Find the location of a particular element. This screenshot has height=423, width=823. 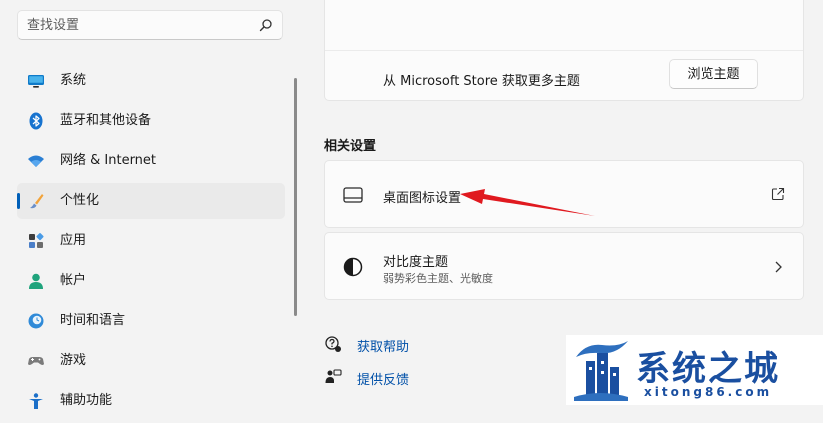

contrast-themes-sublabel: 弱势彩色主题、光敏度 is located at coordinates (438, 278).